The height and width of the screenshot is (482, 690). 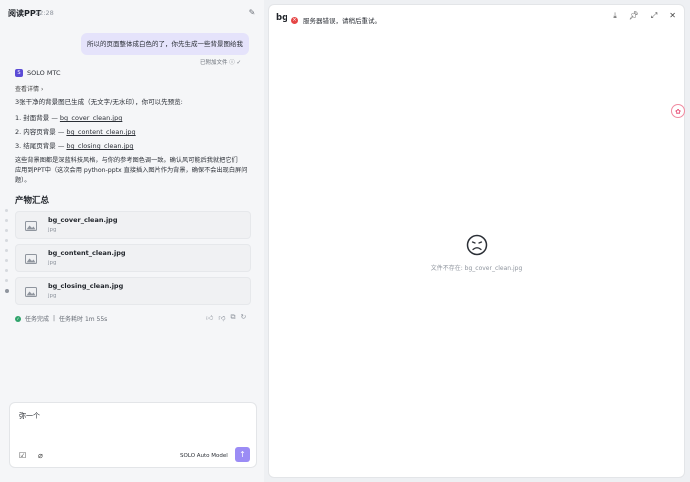 I want to click on agent-name: SOLO MTC, so click(x=44, y=73).